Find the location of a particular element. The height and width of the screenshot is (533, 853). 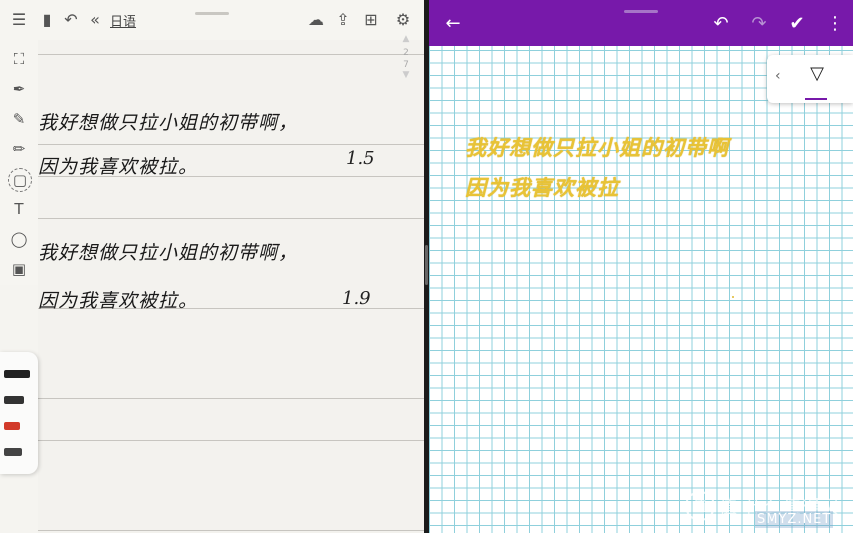

more-icon: ⋮ is located at coordinates (835, 23).